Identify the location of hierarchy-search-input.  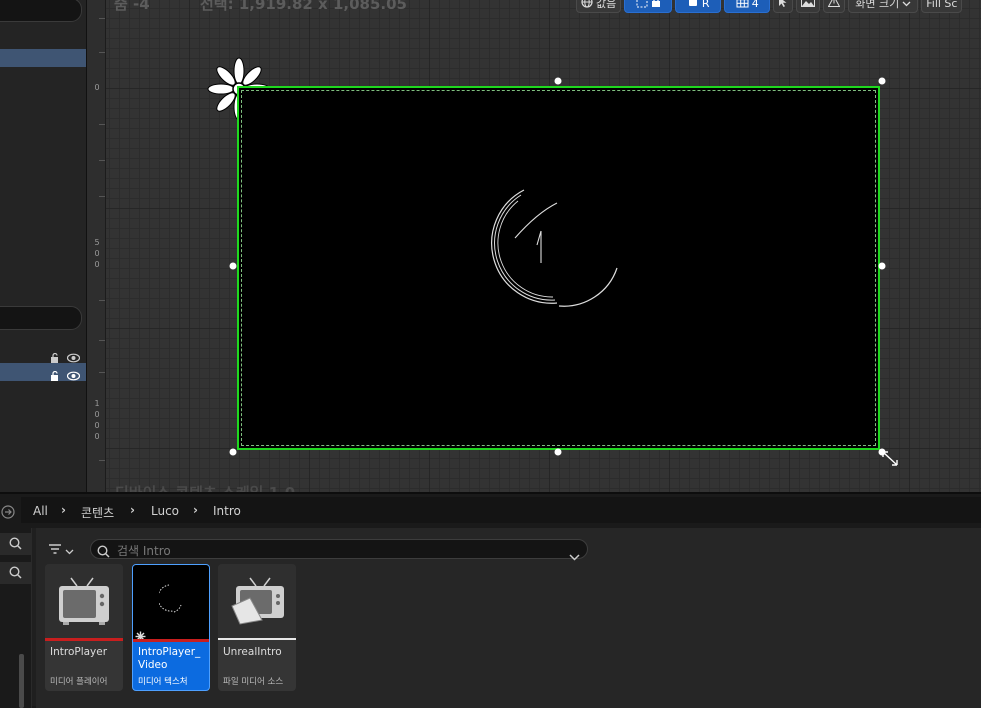
(41, 318).